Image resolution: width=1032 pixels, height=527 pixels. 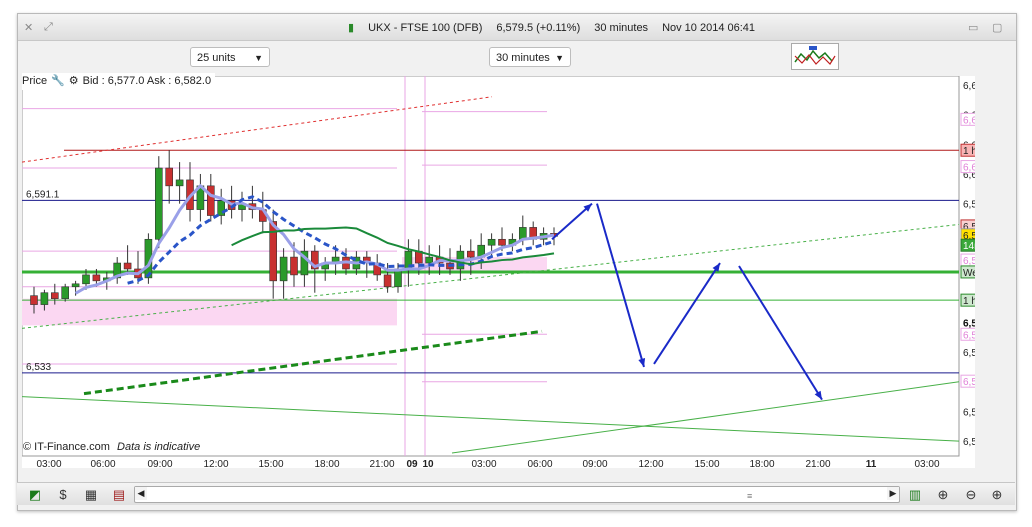 I want to click on price-tag-label: 6,602.5, so click(x=969, y=168).